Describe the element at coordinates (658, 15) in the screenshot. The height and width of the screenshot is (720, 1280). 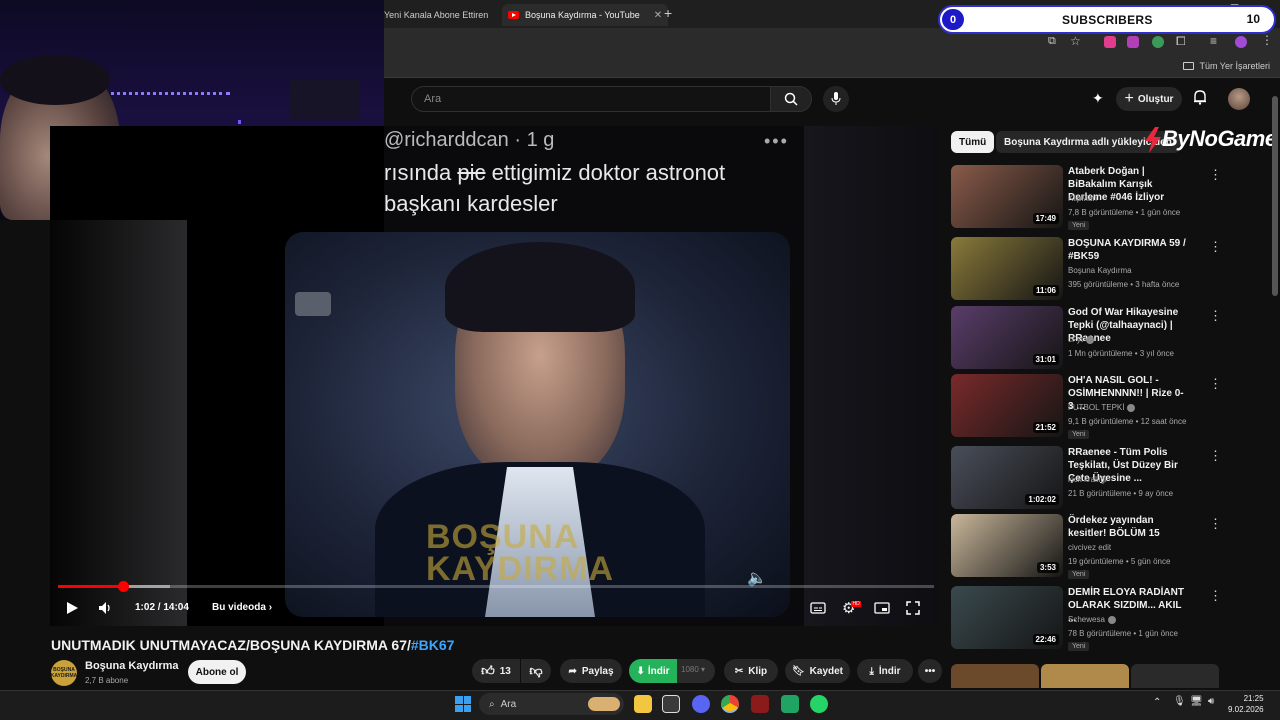
I see `close-tab-icon: ✕` at that location.